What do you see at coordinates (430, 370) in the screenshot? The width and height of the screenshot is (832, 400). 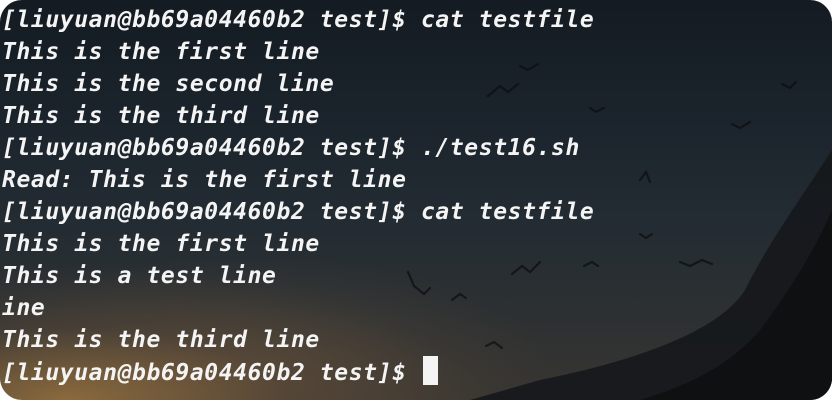 I see `text-cursor` at bounding box center [430, 370].